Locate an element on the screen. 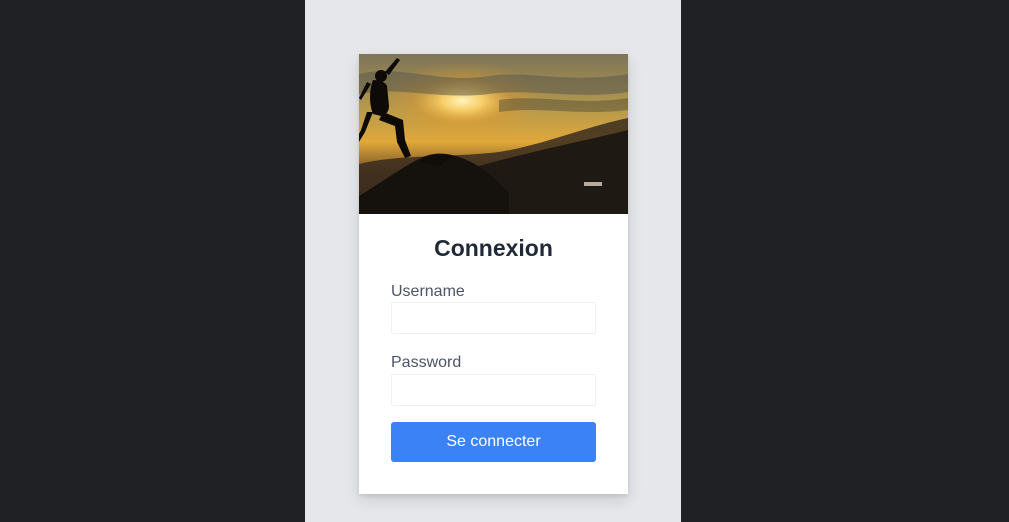 This screenshot has width=1009, height=522. password-input is located at coordinates (493, 390).